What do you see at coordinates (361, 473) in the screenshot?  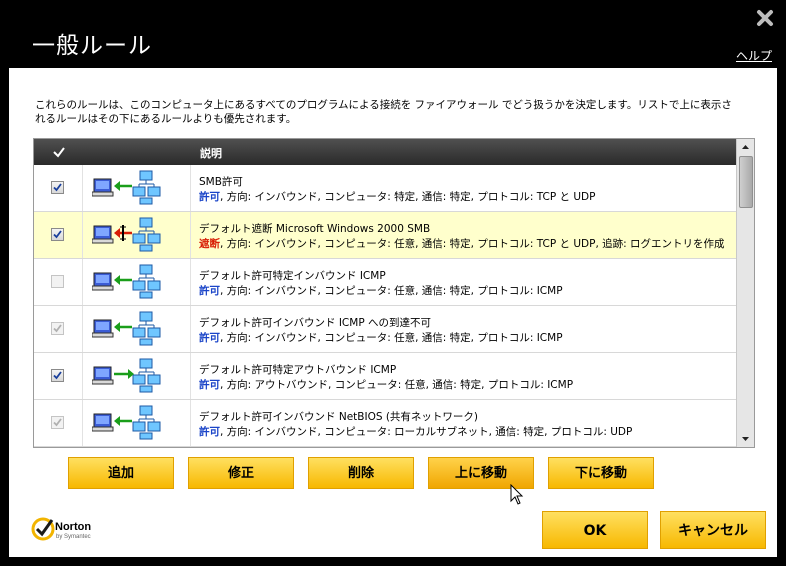 I see `delete-button: 削除` at bounding box center [361, 473].